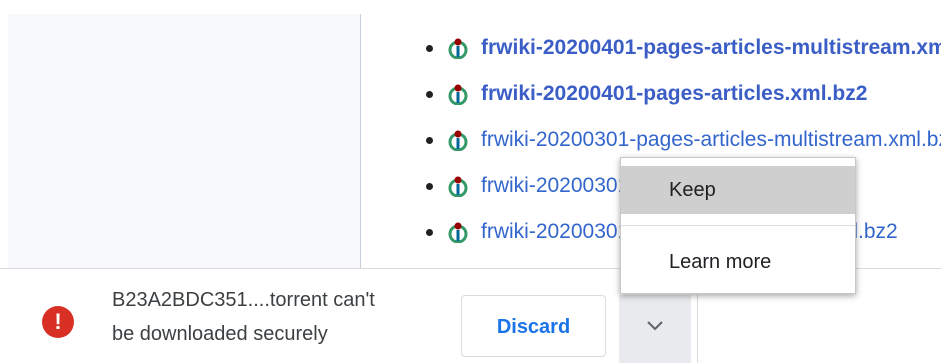 The width and height of the screenshot is (941, 363). What do you see at coordinates (220, 334) in the screenshot?
I see `download-warning-line2: be downloaded securely` at bounding box center [220, 334].